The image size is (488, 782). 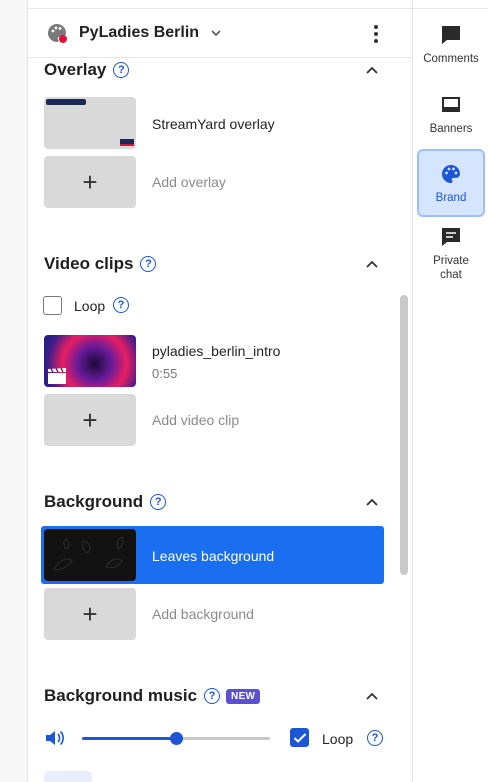 I want to click on rail-divider, so click(x=450, y=8).